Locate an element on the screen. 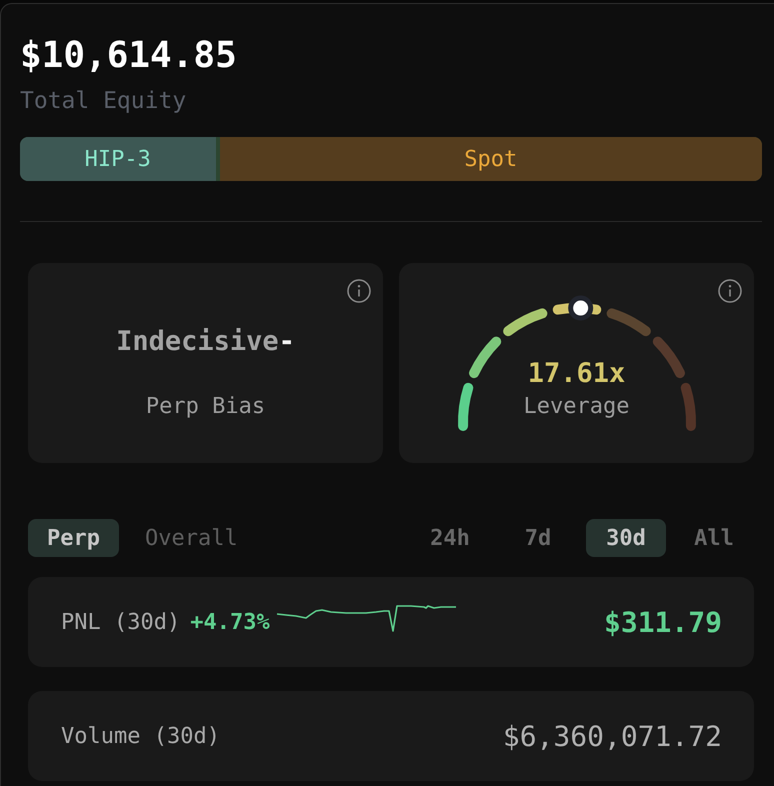 This screenshot has height=786, width=774. range-tab: 7d is located at coordinates (538, 538).